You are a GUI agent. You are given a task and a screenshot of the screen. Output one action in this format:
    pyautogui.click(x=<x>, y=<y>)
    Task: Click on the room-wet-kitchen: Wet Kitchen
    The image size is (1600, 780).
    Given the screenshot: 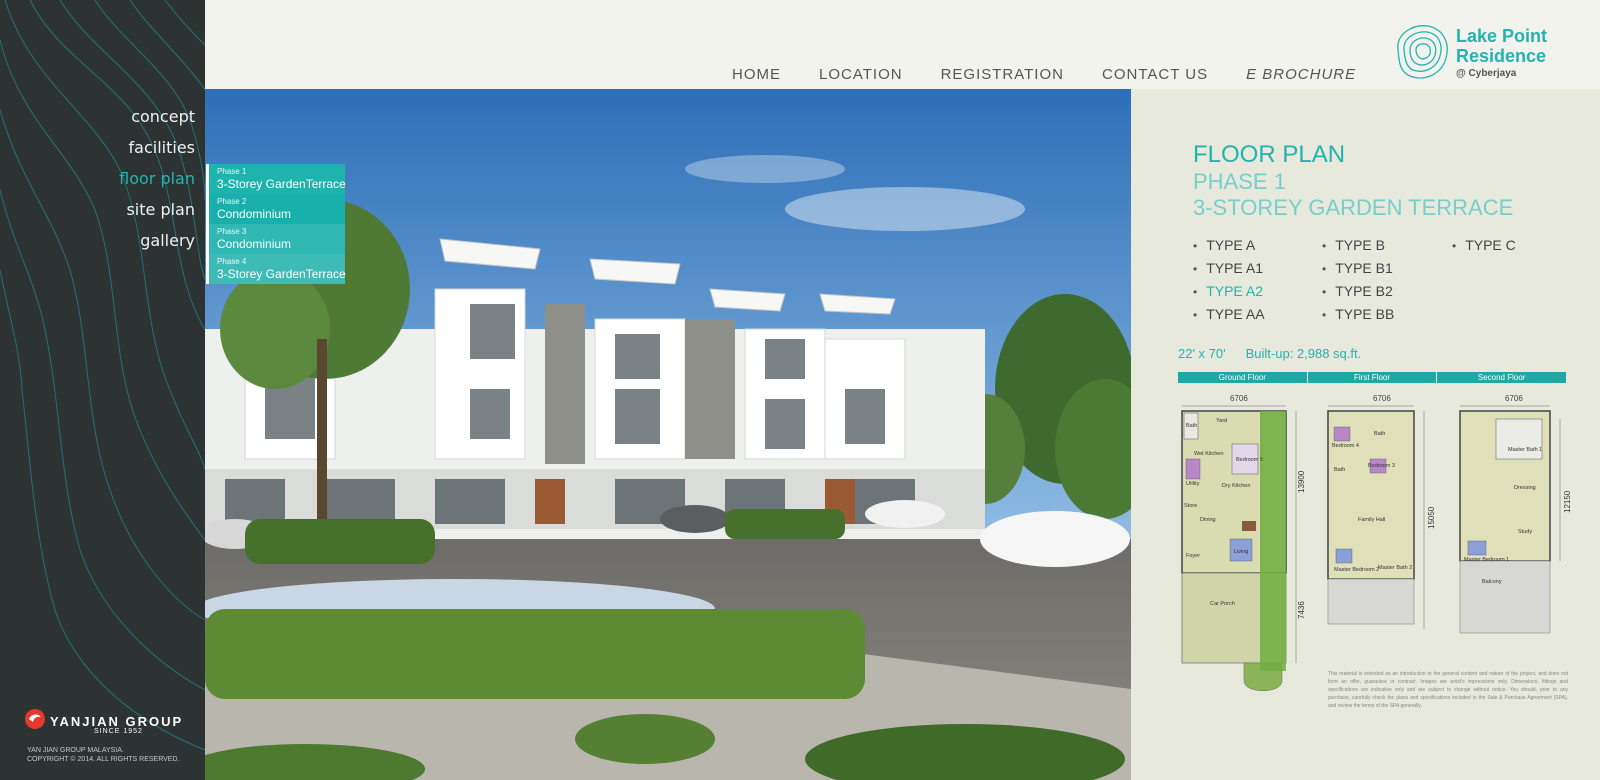 What is the action you would take?
    pyautogui.click(x=1209, y=454)
    